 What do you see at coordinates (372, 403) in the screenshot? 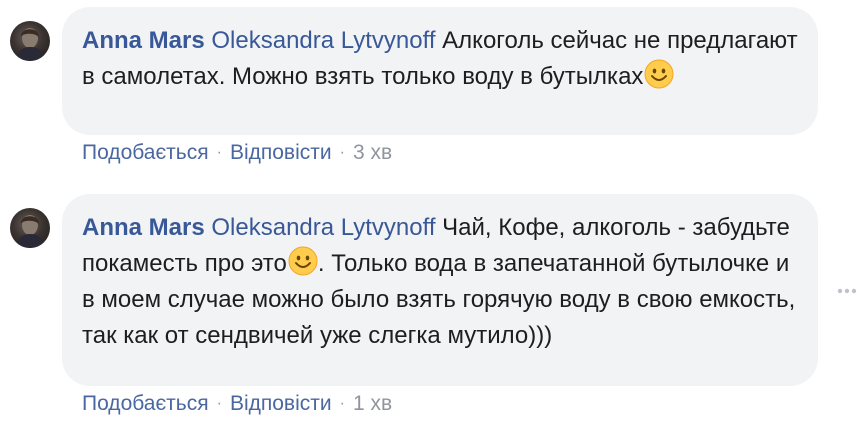
I see `timestamp: 1 хв` at bounding box center [372, 403].